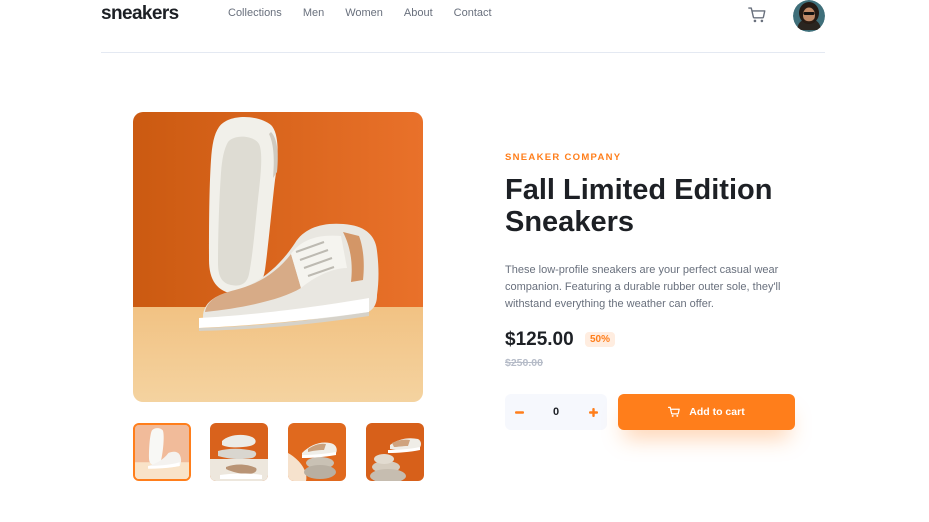  I want to click on quantity-value: 0, so click(556, 412).